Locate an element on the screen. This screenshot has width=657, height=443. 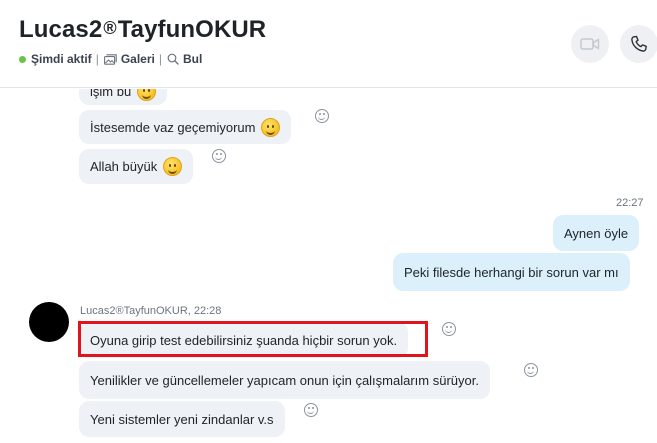
message-bubble-outgoing: Peki filesde herhangi bir sorun var mı is located at coordinates (511, 272).